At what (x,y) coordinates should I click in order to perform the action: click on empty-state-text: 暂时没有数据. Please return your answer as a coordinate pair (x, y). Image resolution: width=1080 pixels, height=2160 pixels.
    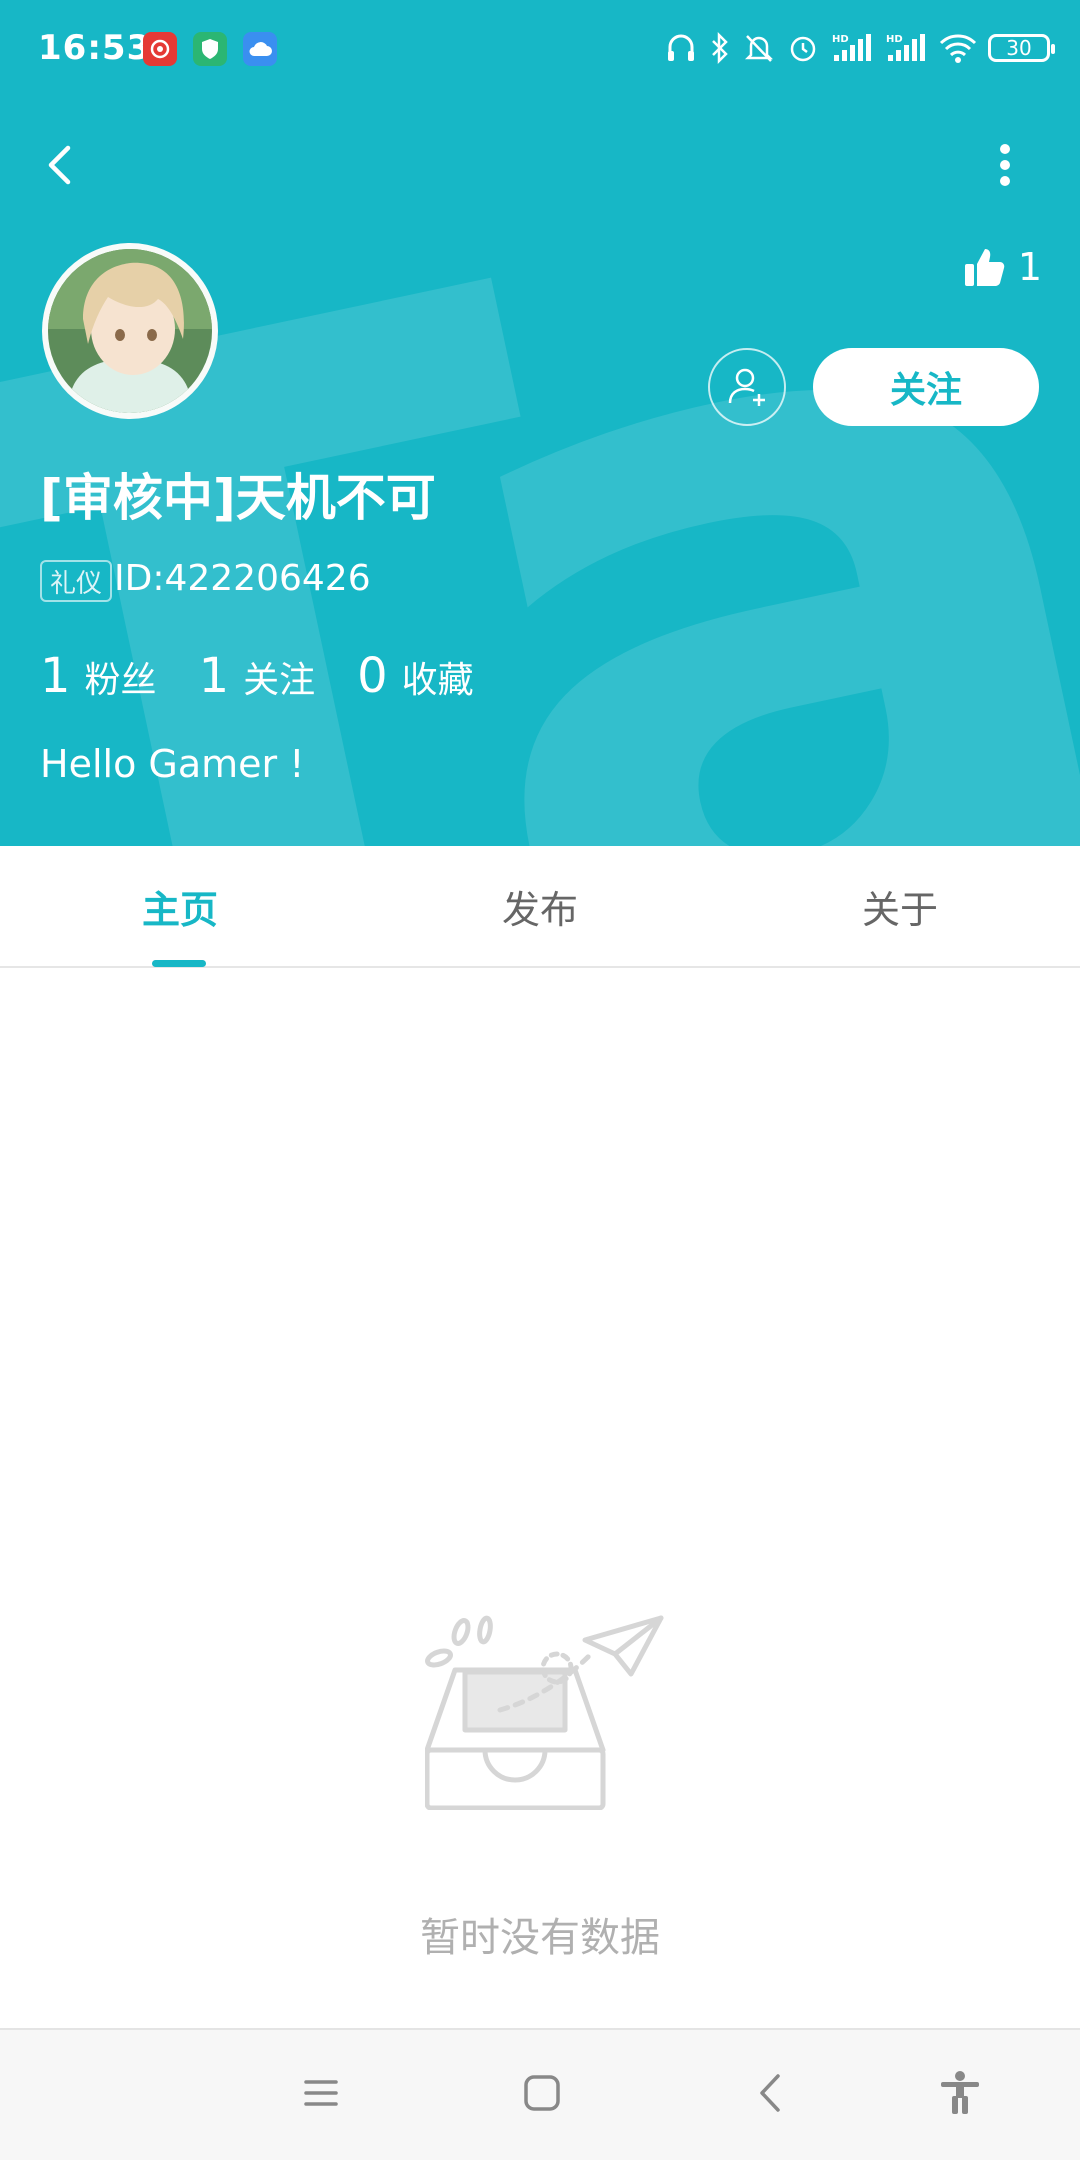
    Looking at the image, I should click on (540, 1938).